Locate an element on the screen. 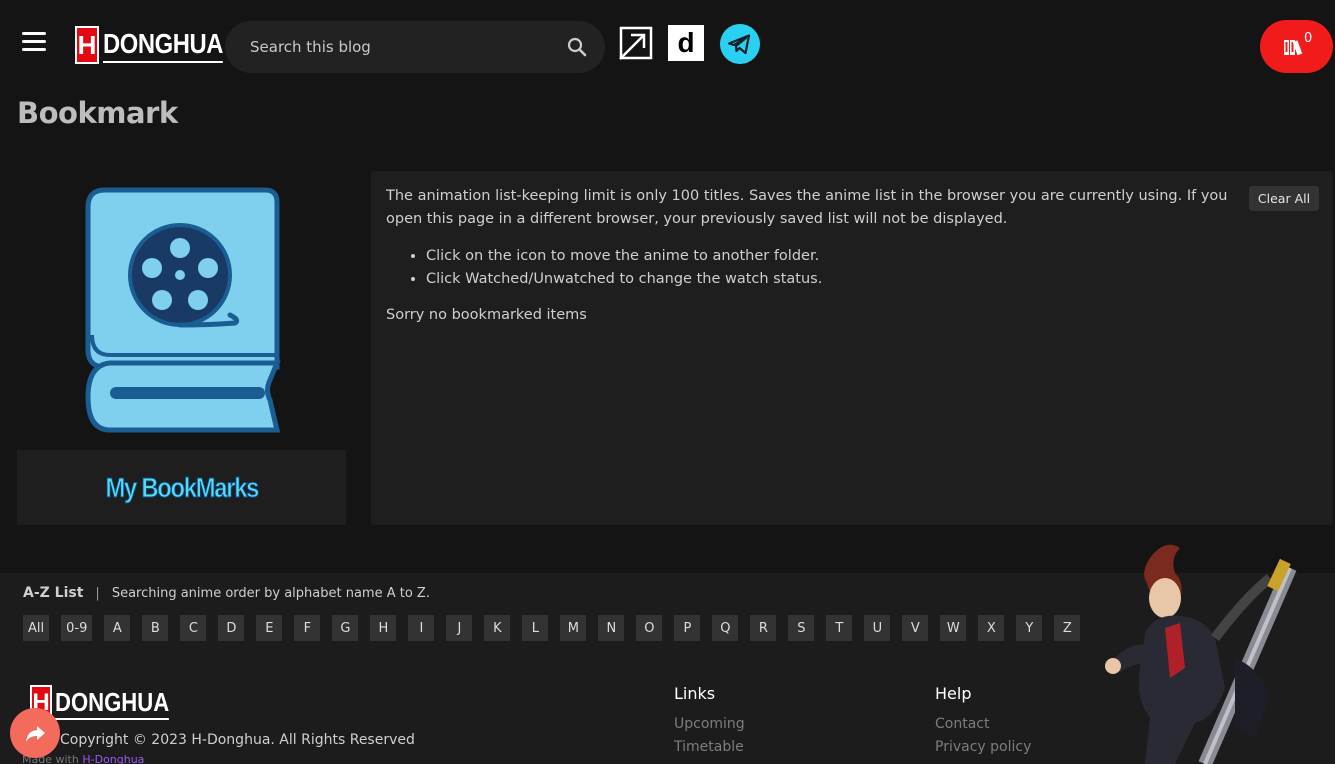 The height and width of the screenshot is (764, 1335). az-letter-all: All is located at coordinates (36, 628).